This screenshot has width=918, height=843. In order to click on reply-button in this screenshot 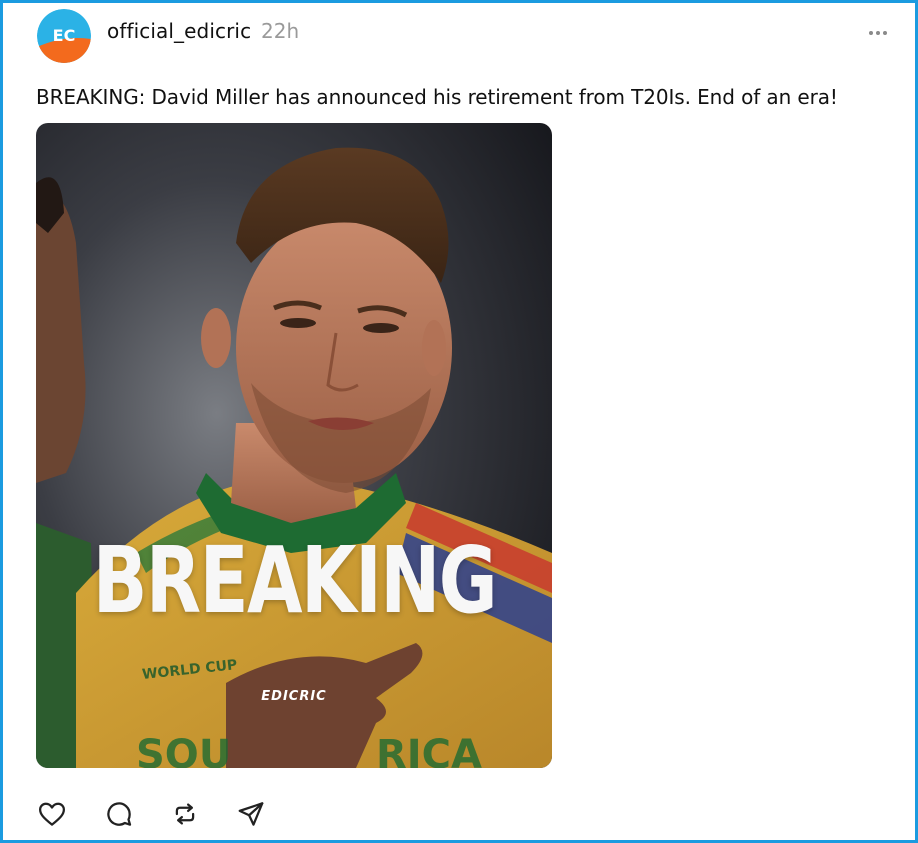, I will do `click(119, 814)`.